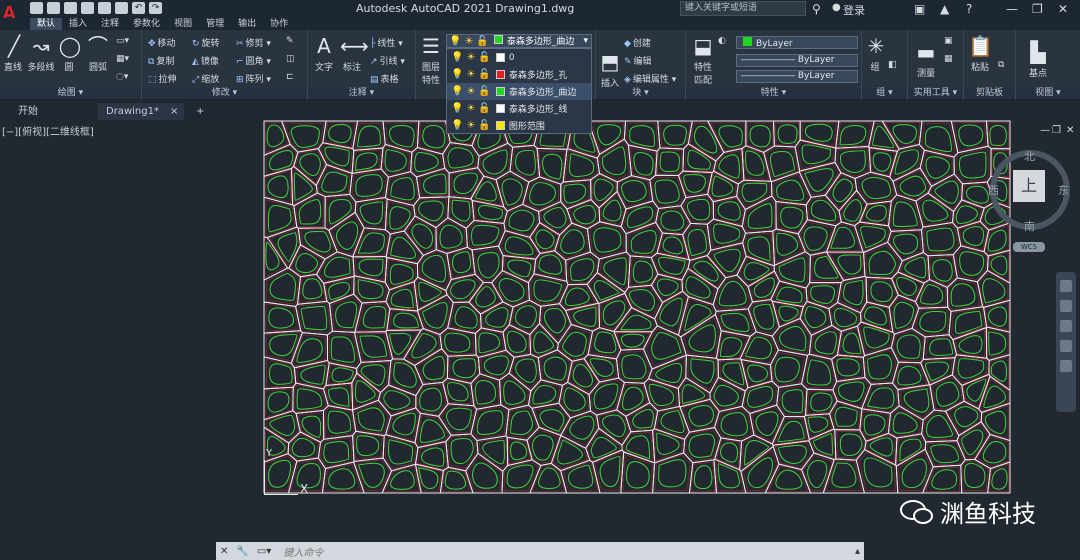 The image size is (1080, 560). What do you see at coordinates (948, 59) in the screenshot?
I see `calculator-icon: ▦` at bounding box center [948, 59].